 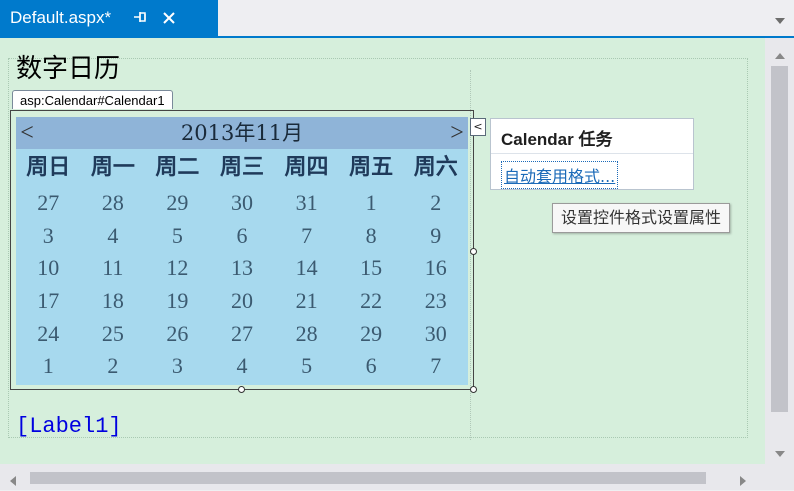 What do you see at coordinates (113, 268) in the screenshot?
I see `calendar-day: 11` at bounding box center [113, 268].